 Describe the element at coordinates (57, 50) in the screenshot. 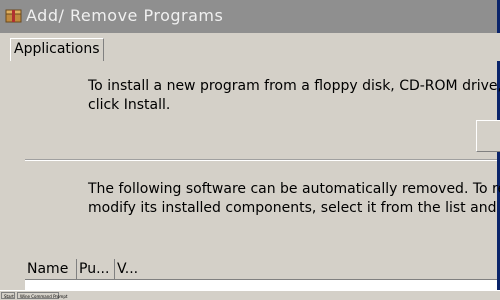

I see `tab-applications: Applications` at that location.